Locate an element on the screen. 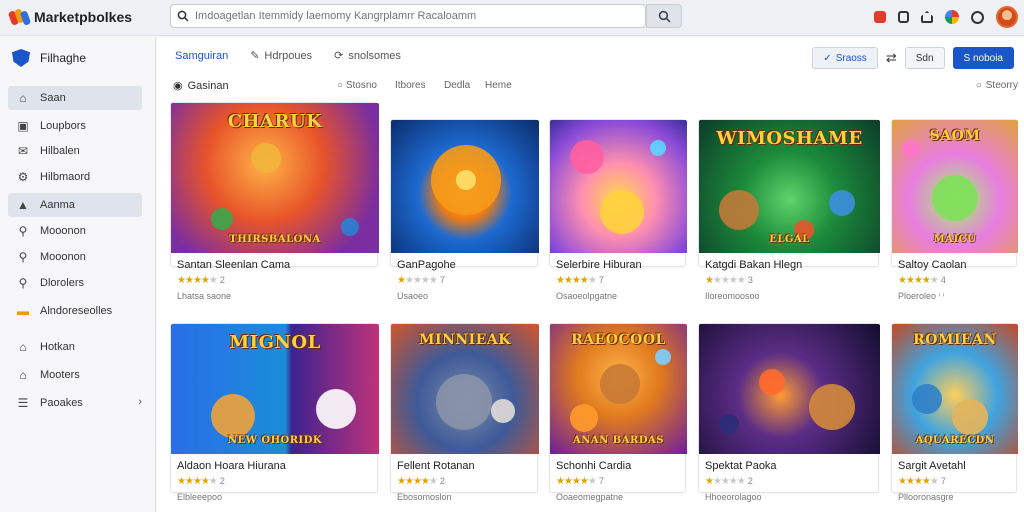 The image size is (1024, 512). game-card: GanPagohe ★★★★★ 7 Usaoeo is located at coordinates (464, 210).